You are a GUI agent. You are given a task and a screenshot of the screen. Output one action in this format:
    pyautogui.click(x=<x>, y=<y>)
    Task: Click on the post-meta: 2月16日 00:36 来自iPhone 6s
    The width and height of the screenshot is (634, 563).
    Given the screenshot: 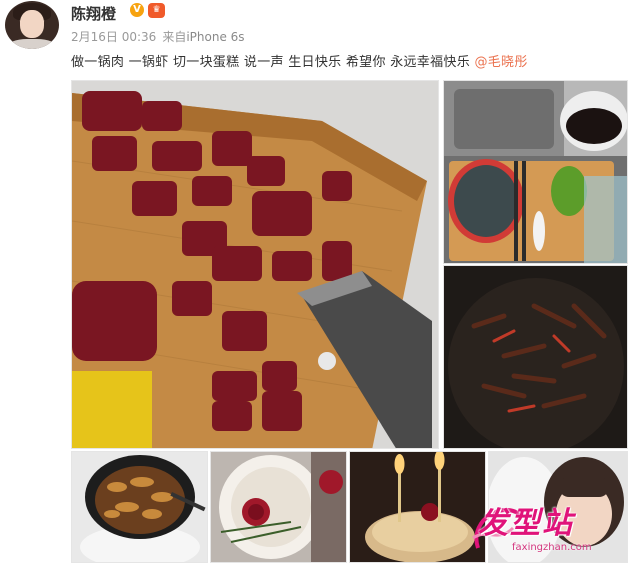 What is the action you would take?
    pyautogui.click(x=161, y=36)
    